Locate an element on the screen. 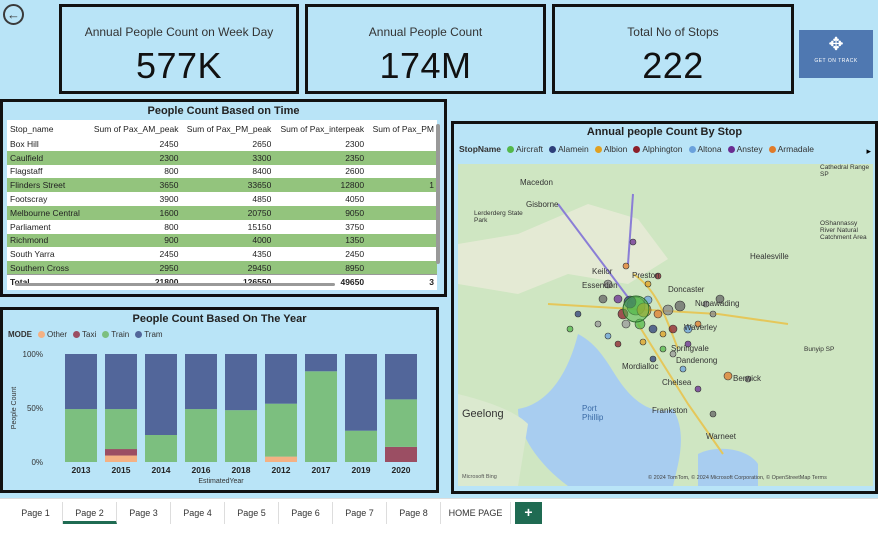 The height and width of the screenshot is (538, 878). x-tick-label: 2017 is located at coordinates (321, 470).